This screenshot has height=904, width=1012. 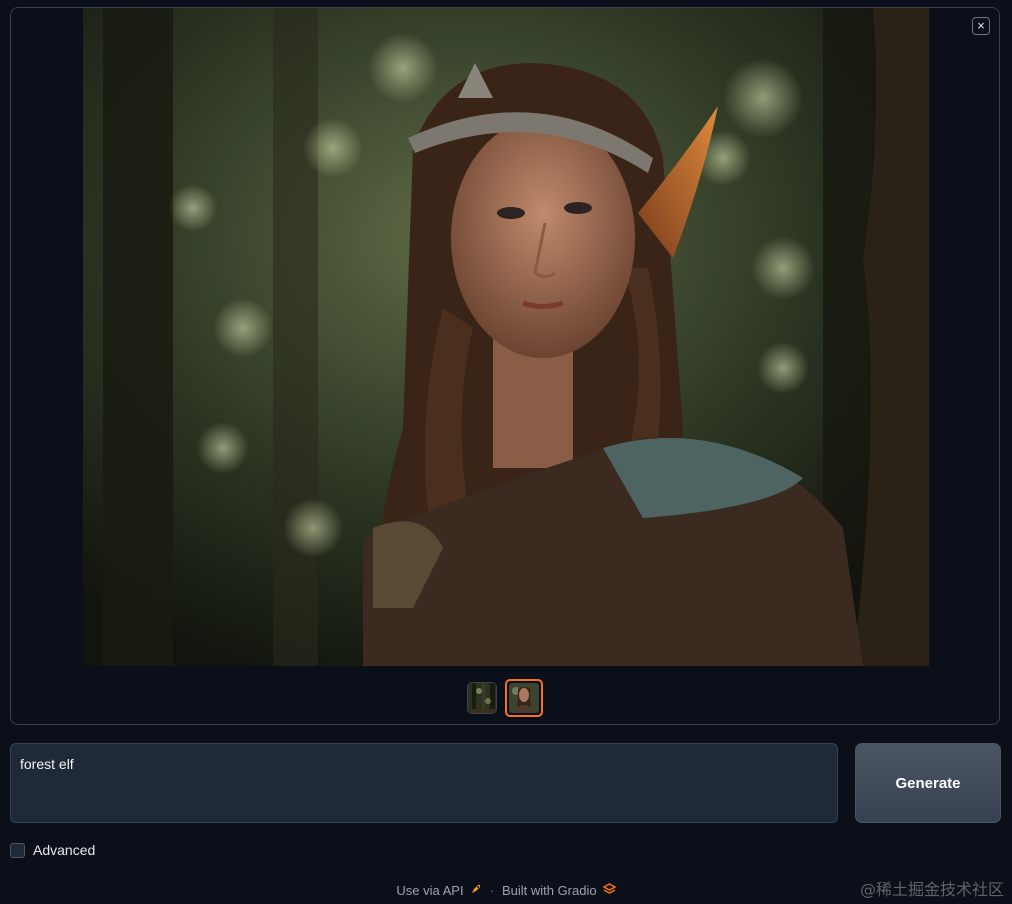 I want to click on use-via-api-link: Use via API, so click(x=438, y=890).